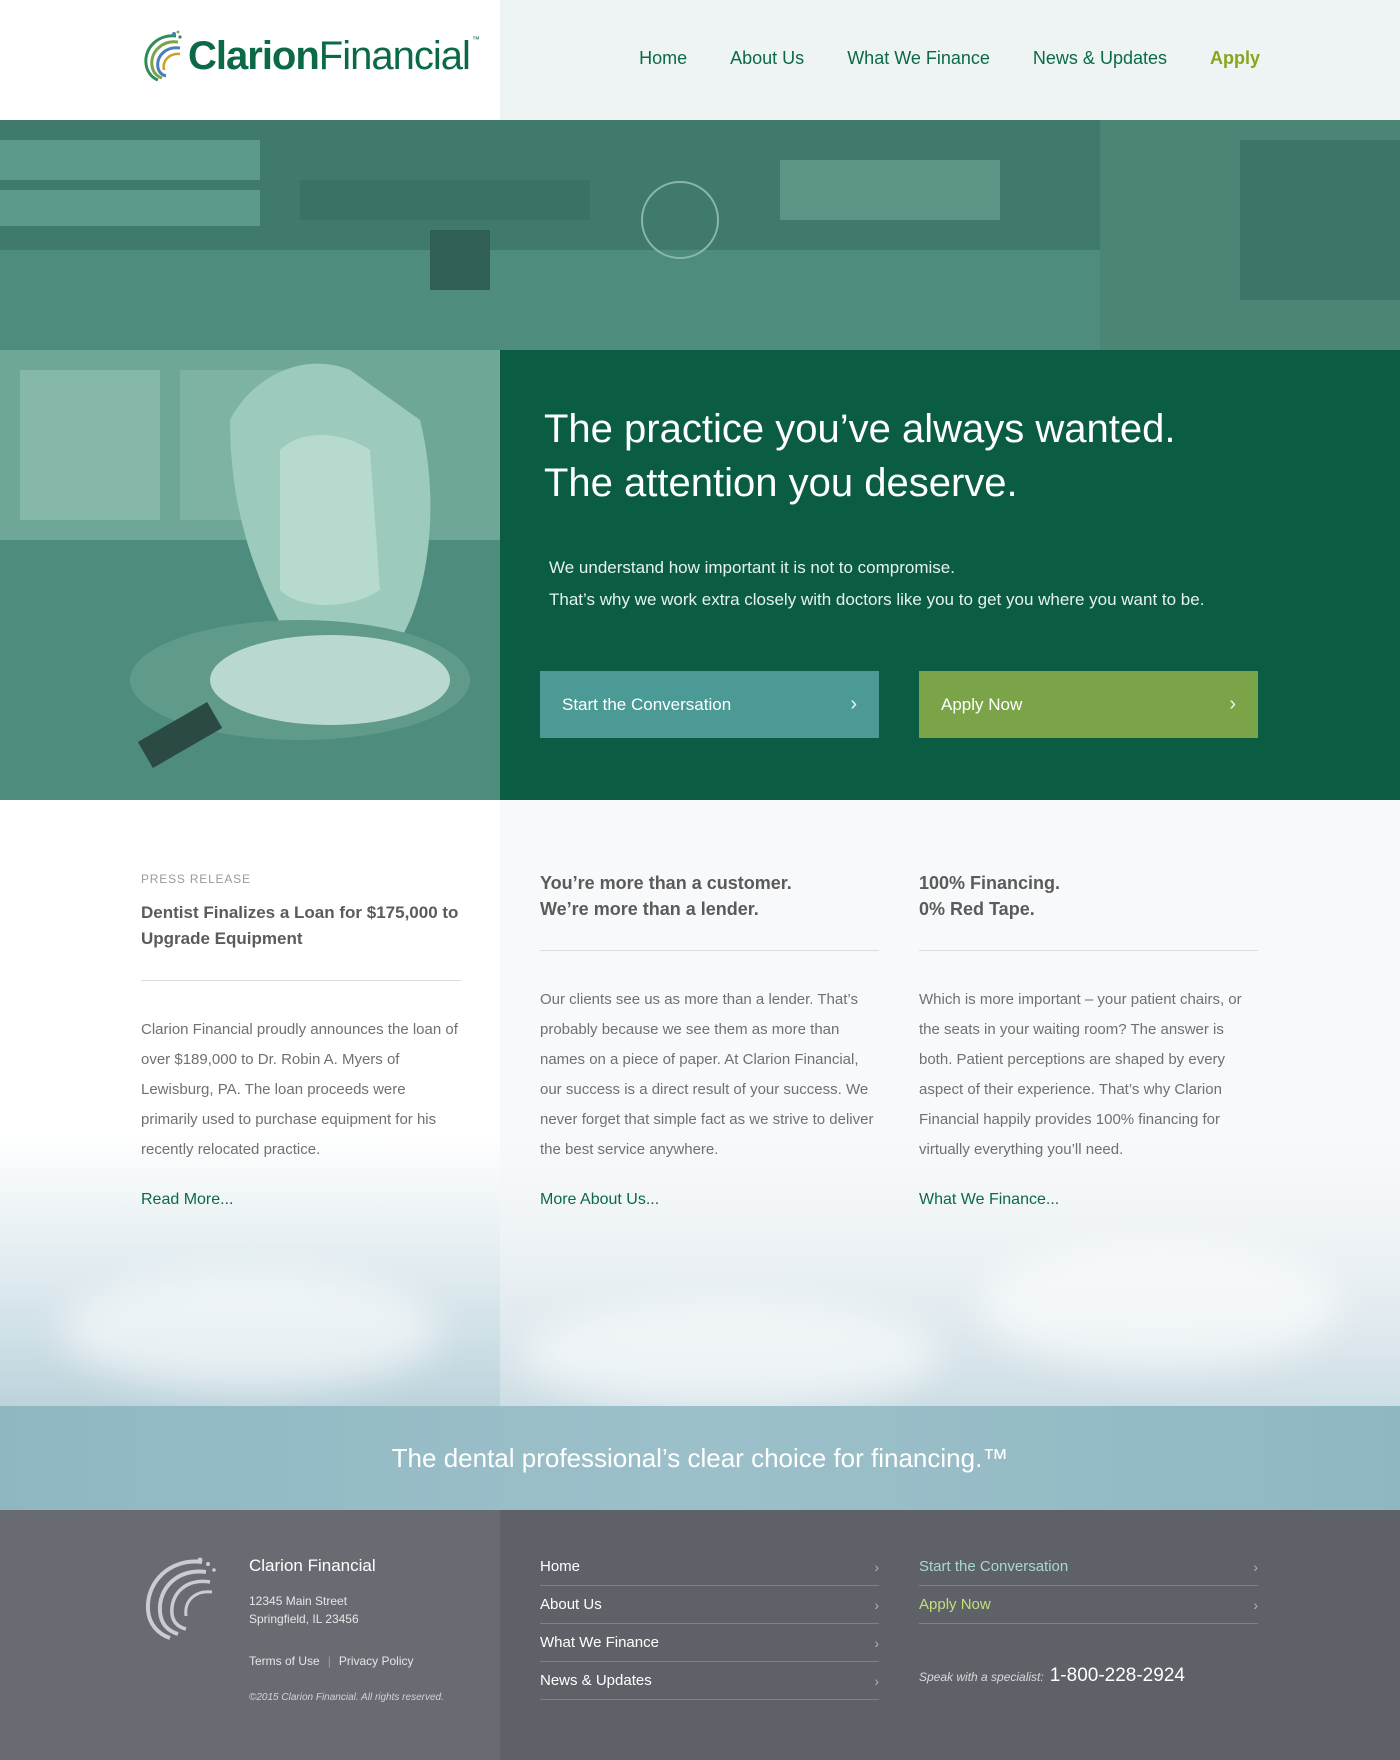 This screenshot has width=1400, height=1760. Describe the element at coordinates (284, 1661) in the screenshot. I see `terms-of-use-link: Terms of Use` at that location.